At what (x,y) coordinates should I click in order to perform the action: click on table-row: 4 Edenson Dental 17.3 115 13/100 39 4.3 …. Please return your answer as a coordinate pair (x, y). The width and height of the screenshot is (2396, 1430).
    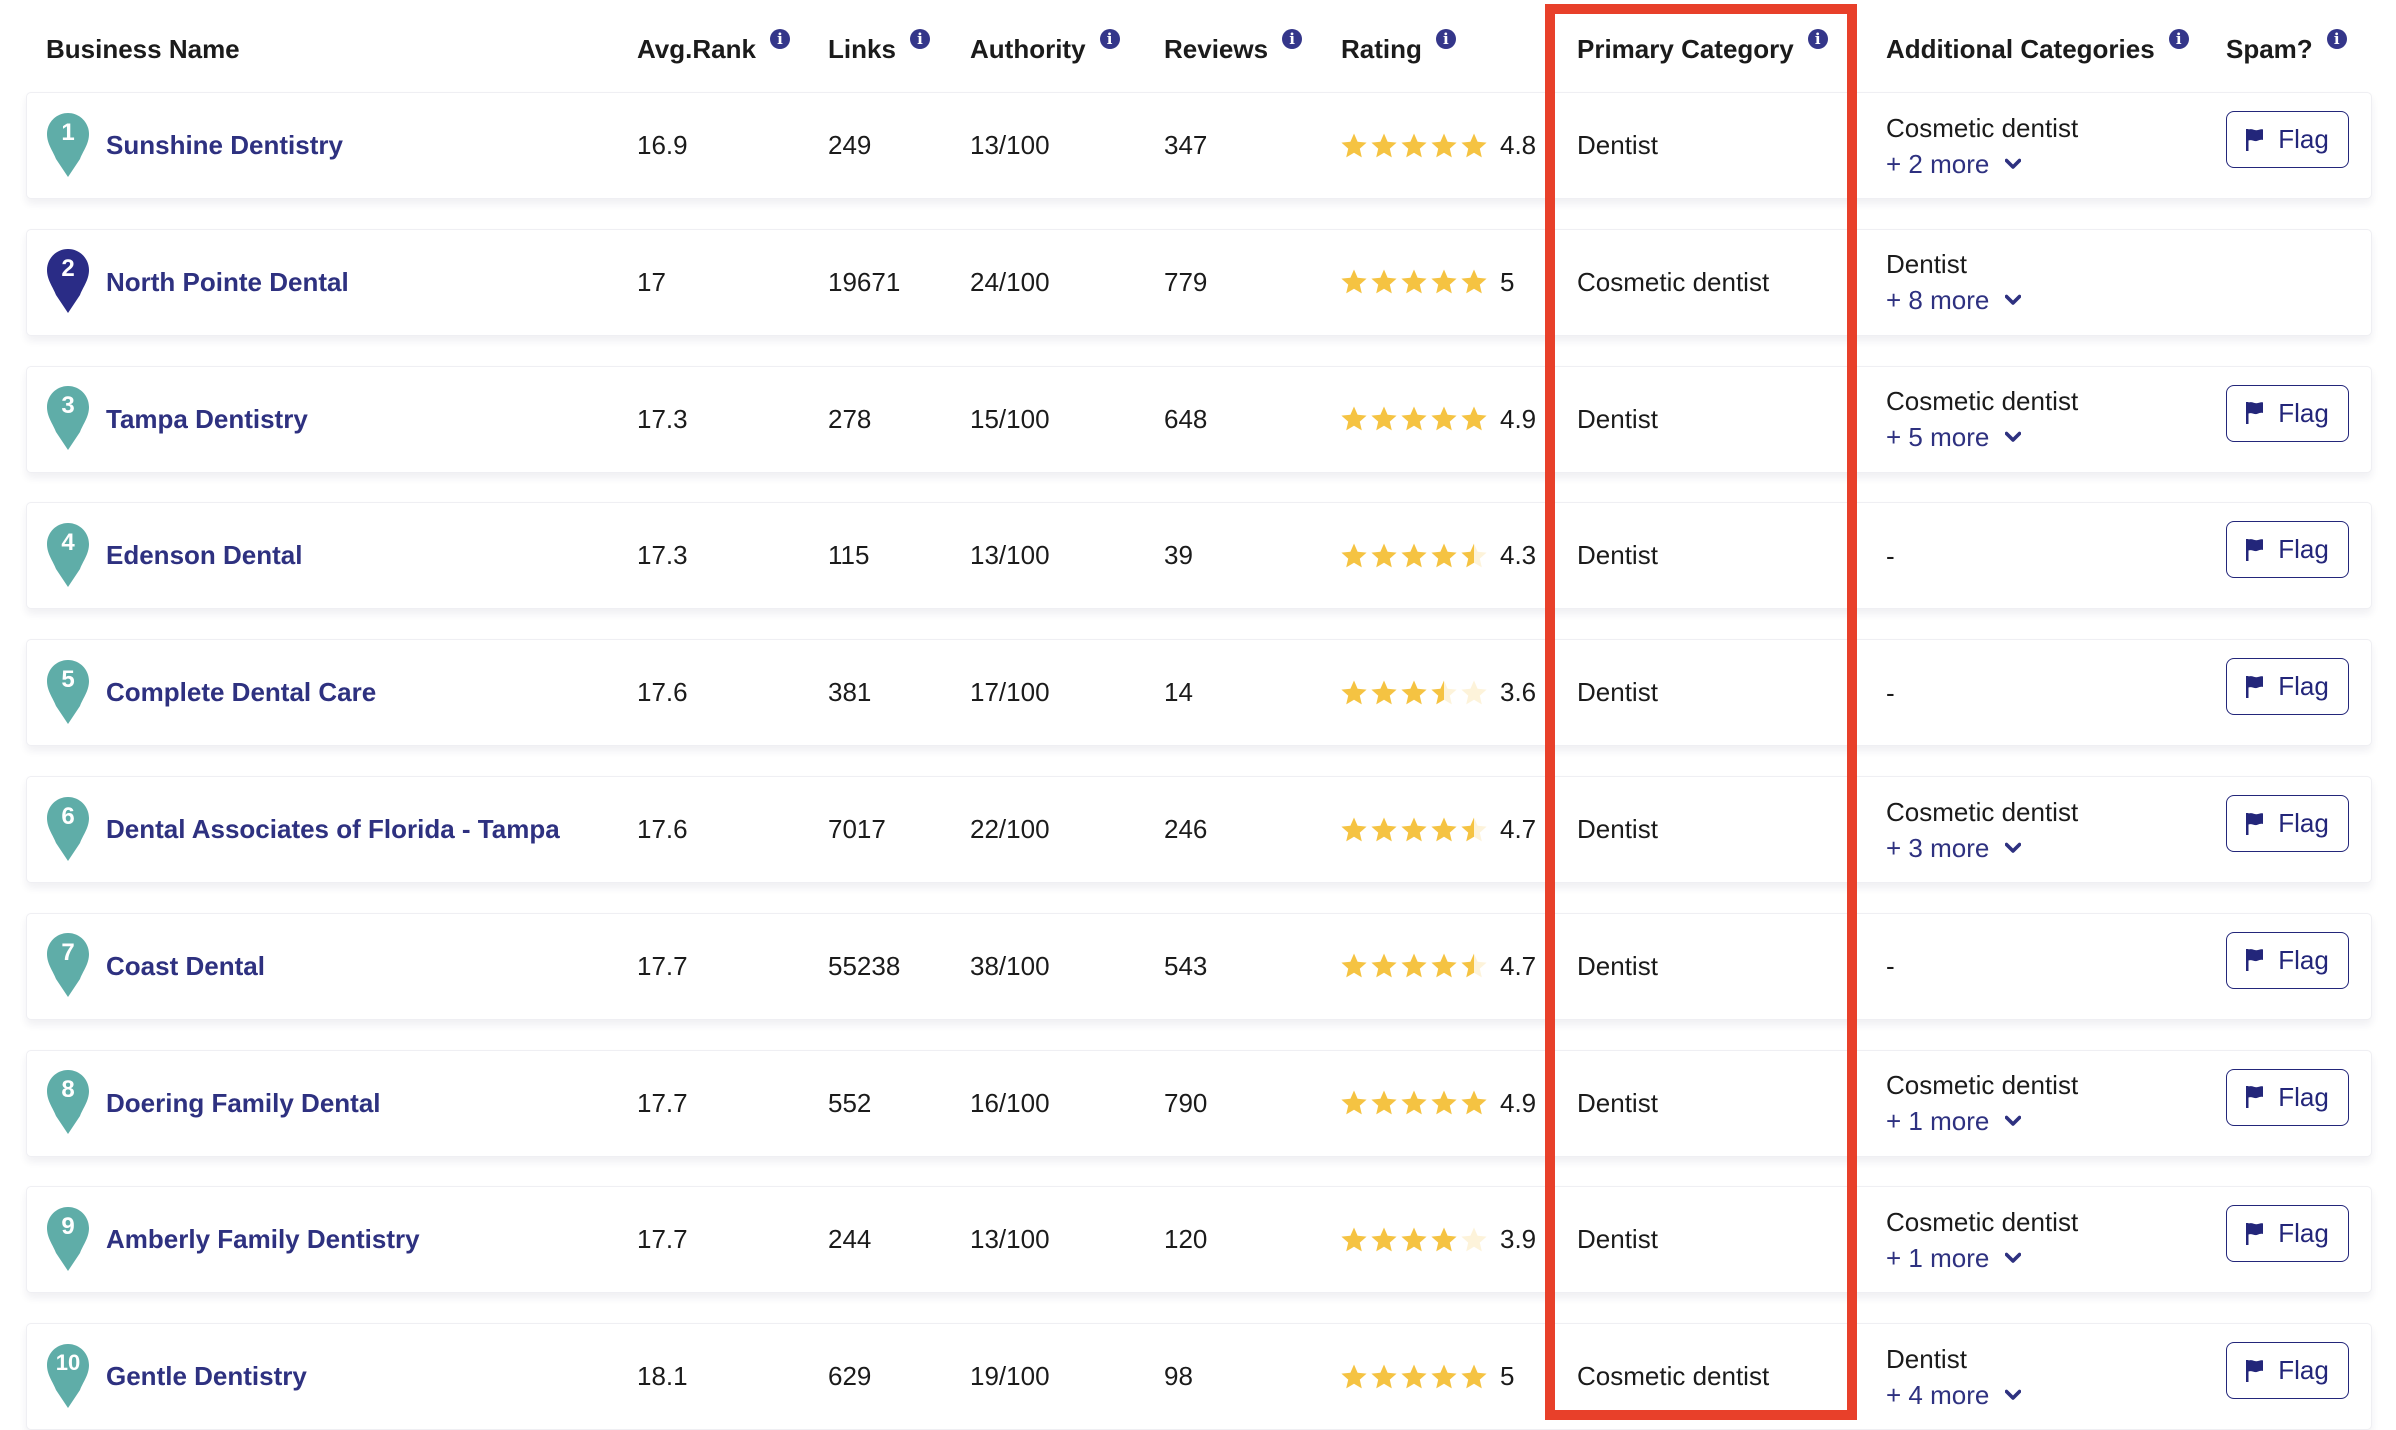
    Looking at the image, I should click on (1199, 556).